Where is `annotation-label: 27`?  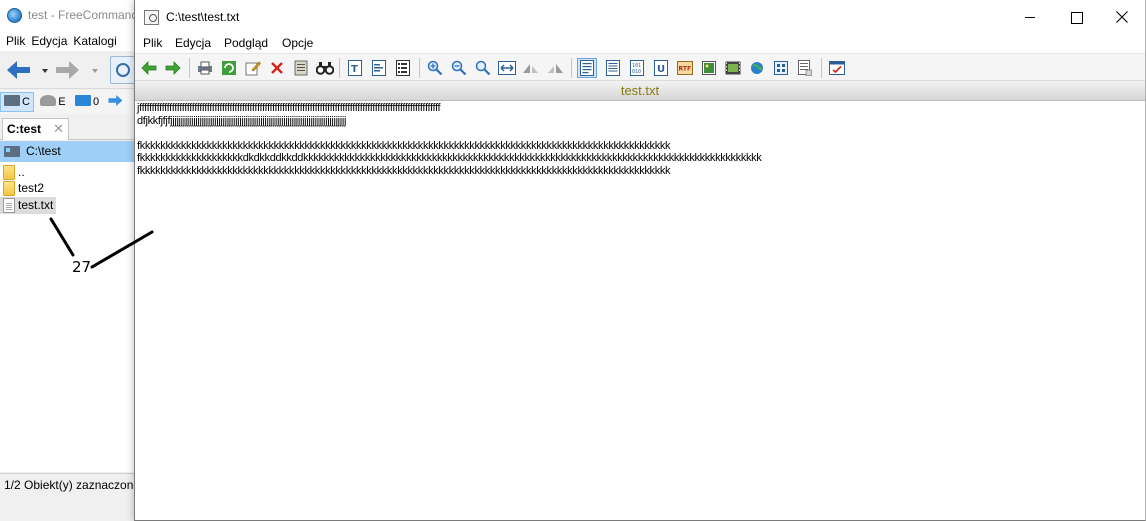 annotation-label: 27 is located at coordinates (82, 267).